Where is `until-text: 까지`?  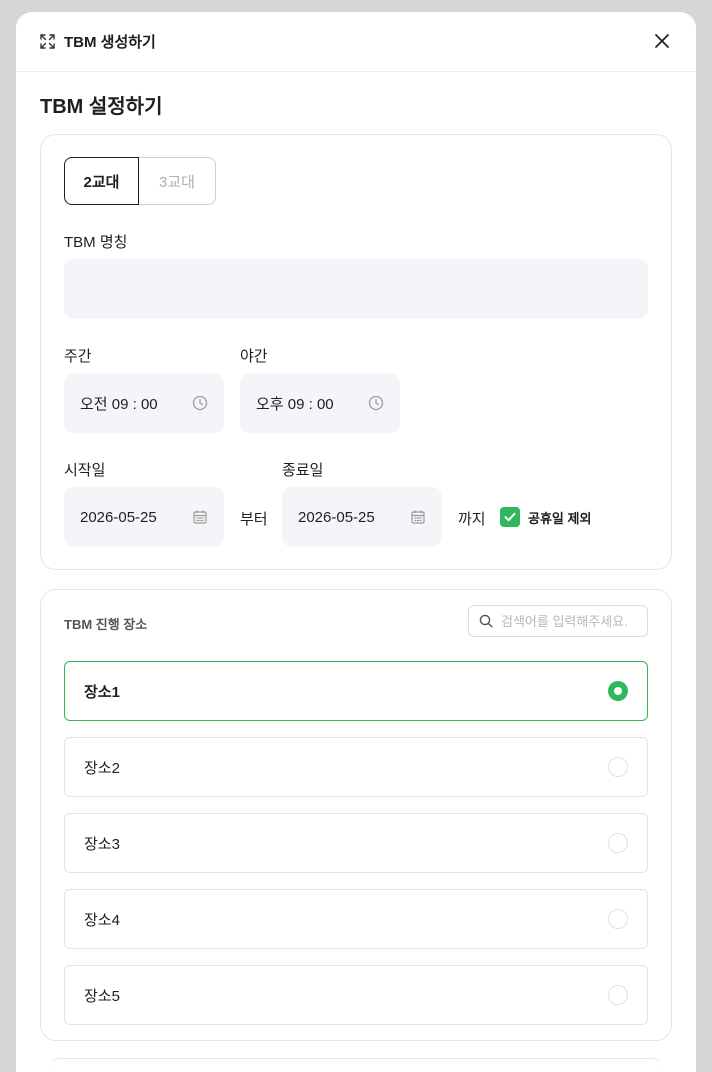 until-text: 까지 is located at coordinates (472, 519).